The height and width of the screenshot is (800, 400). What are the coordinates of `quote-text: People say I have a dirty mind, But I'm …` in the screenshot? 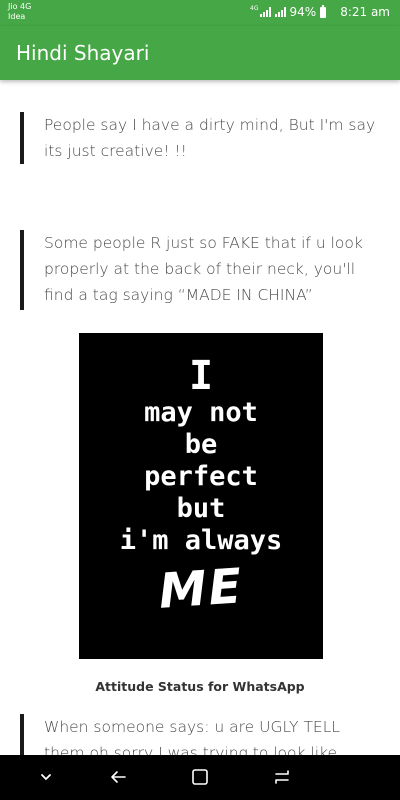 It's located at (210, 138).